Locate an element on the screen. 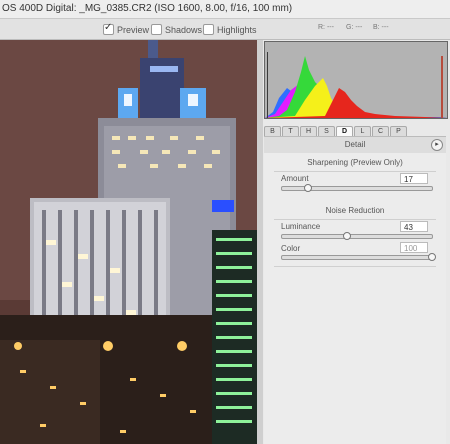 The width and height of the screenshot is (450, 444). tab-l: L is located at coordinates (362, 131).